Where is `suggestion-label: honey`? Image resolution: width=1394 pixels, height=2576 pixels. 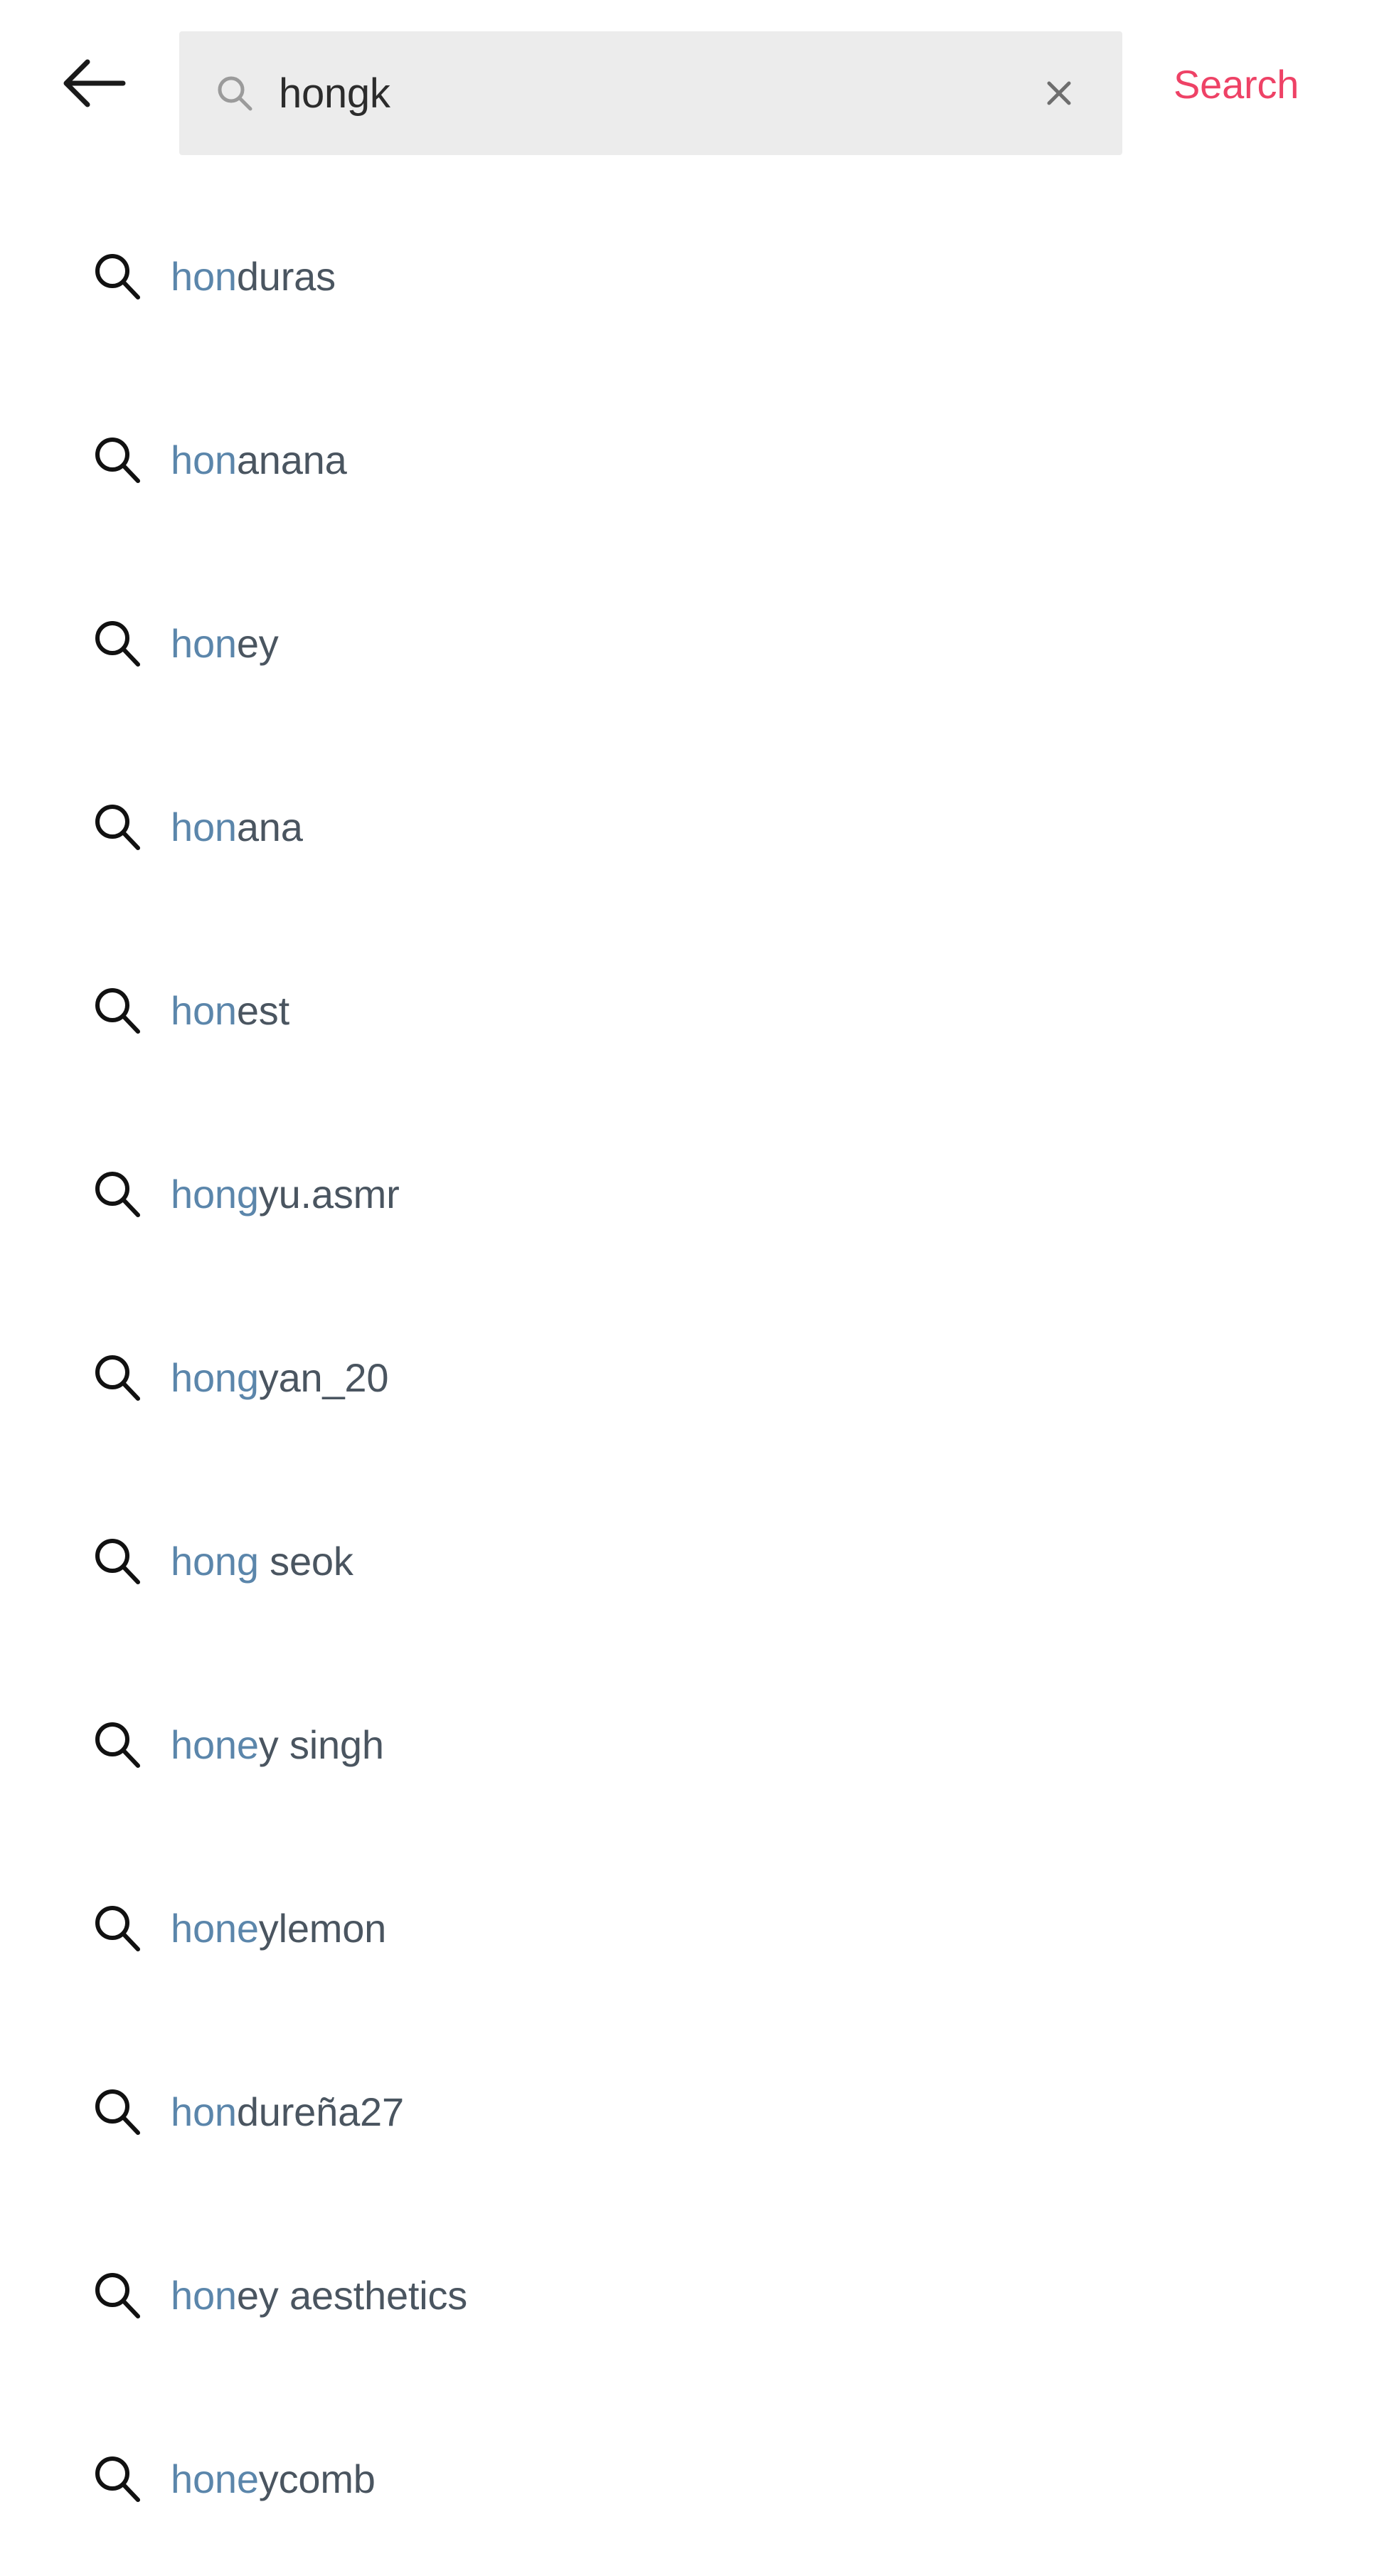 suggestion-label: honey is located at coordinates (225, 644).